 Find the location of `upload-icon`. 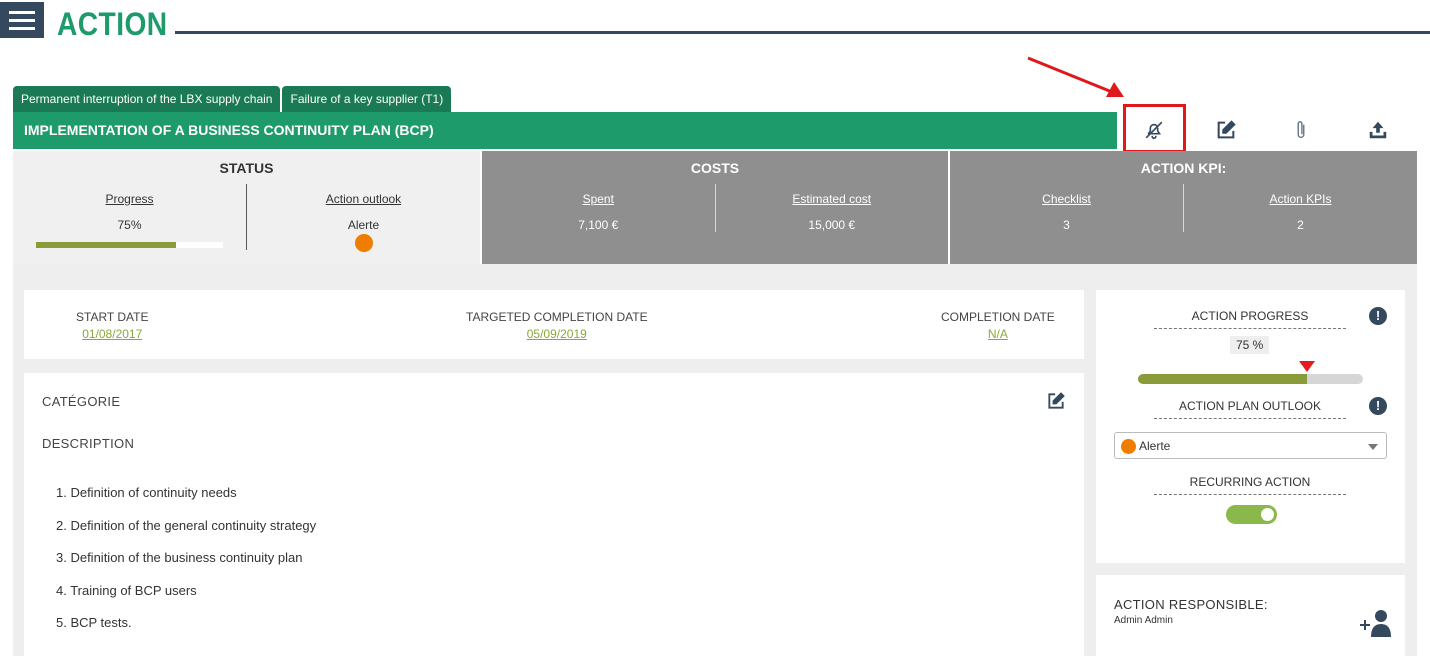

upload-icon is located at coordinates (1378, 130).